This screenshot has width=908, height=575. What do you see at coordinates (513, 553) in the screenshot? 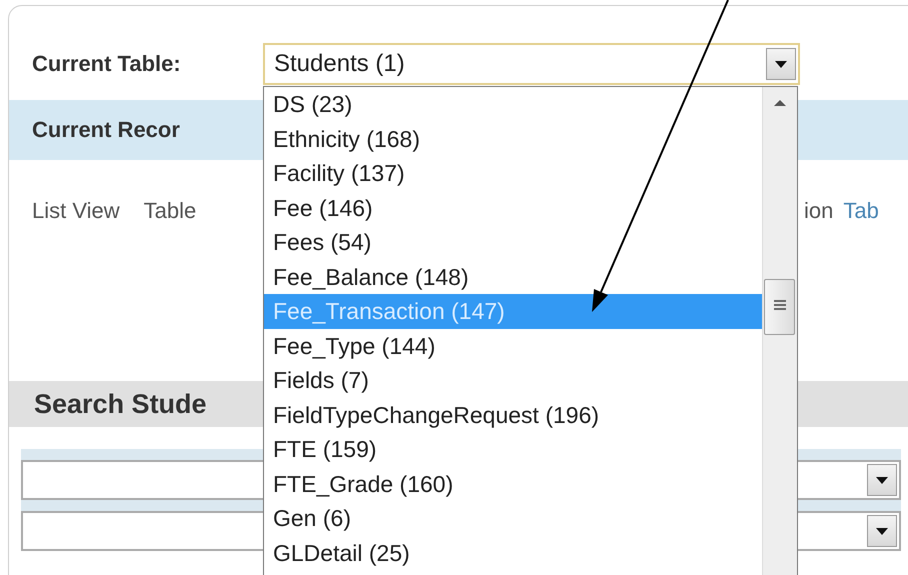
I see `dropdown-option: GLDetail (25)` at bounding box center [513, 553].